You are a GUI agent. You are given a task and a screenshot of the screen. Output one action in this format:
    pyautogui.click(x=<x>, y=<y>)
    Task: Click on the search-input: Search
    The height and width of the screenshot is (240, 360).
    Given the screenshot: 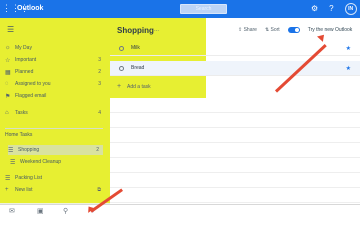 What is the action you would take?
    pyautogui.click(x=203, y=9)
    